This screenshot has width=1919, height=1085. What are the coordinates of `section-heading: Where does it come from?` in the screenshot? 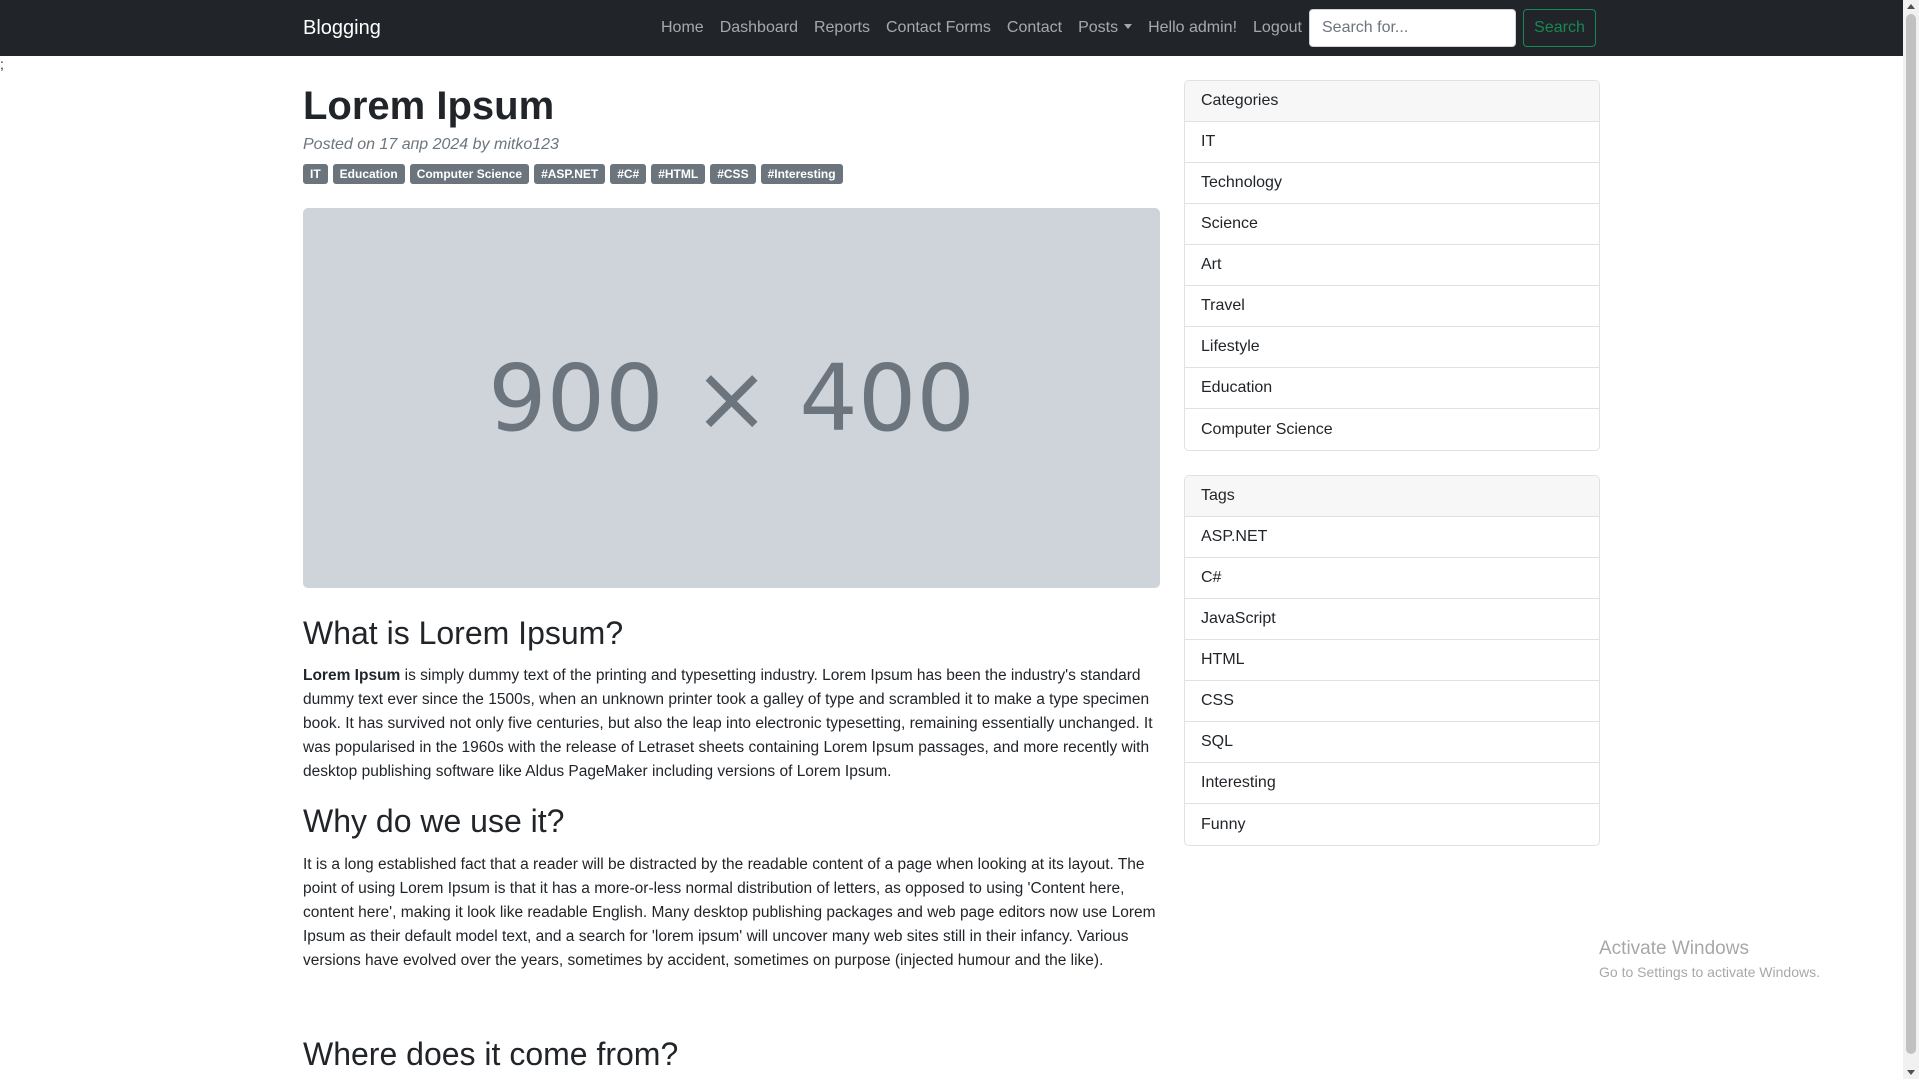 It's located at (491, 1053).